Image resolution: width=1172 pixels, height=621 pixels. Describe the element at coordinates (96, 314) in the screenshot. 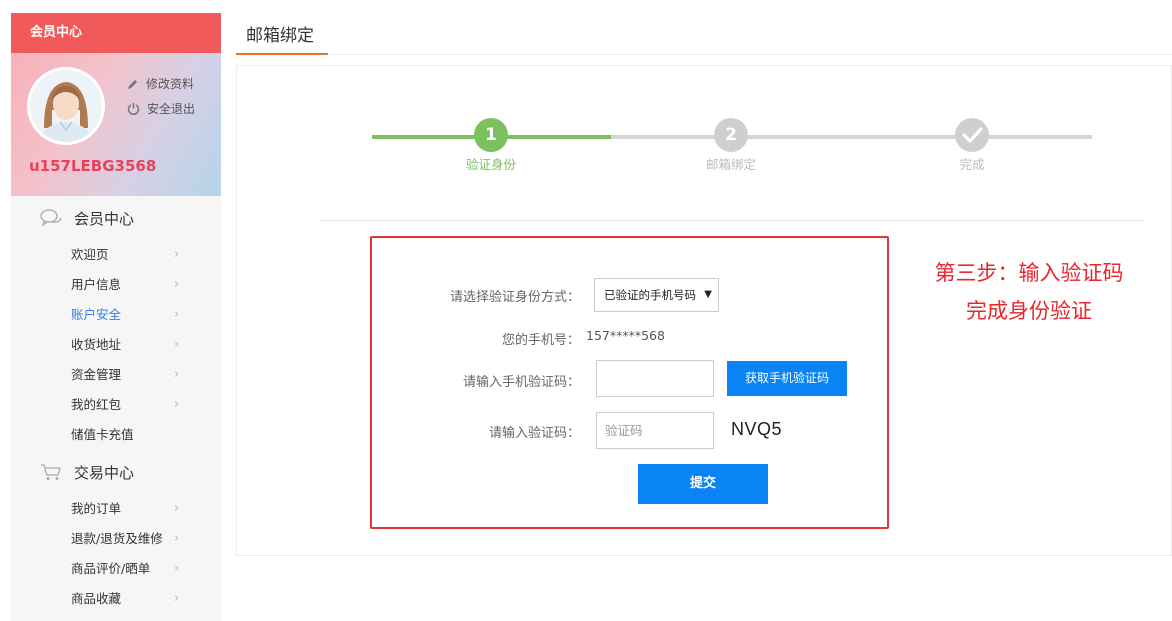

I see `sidebar-item-label: 账户安全` at that location.